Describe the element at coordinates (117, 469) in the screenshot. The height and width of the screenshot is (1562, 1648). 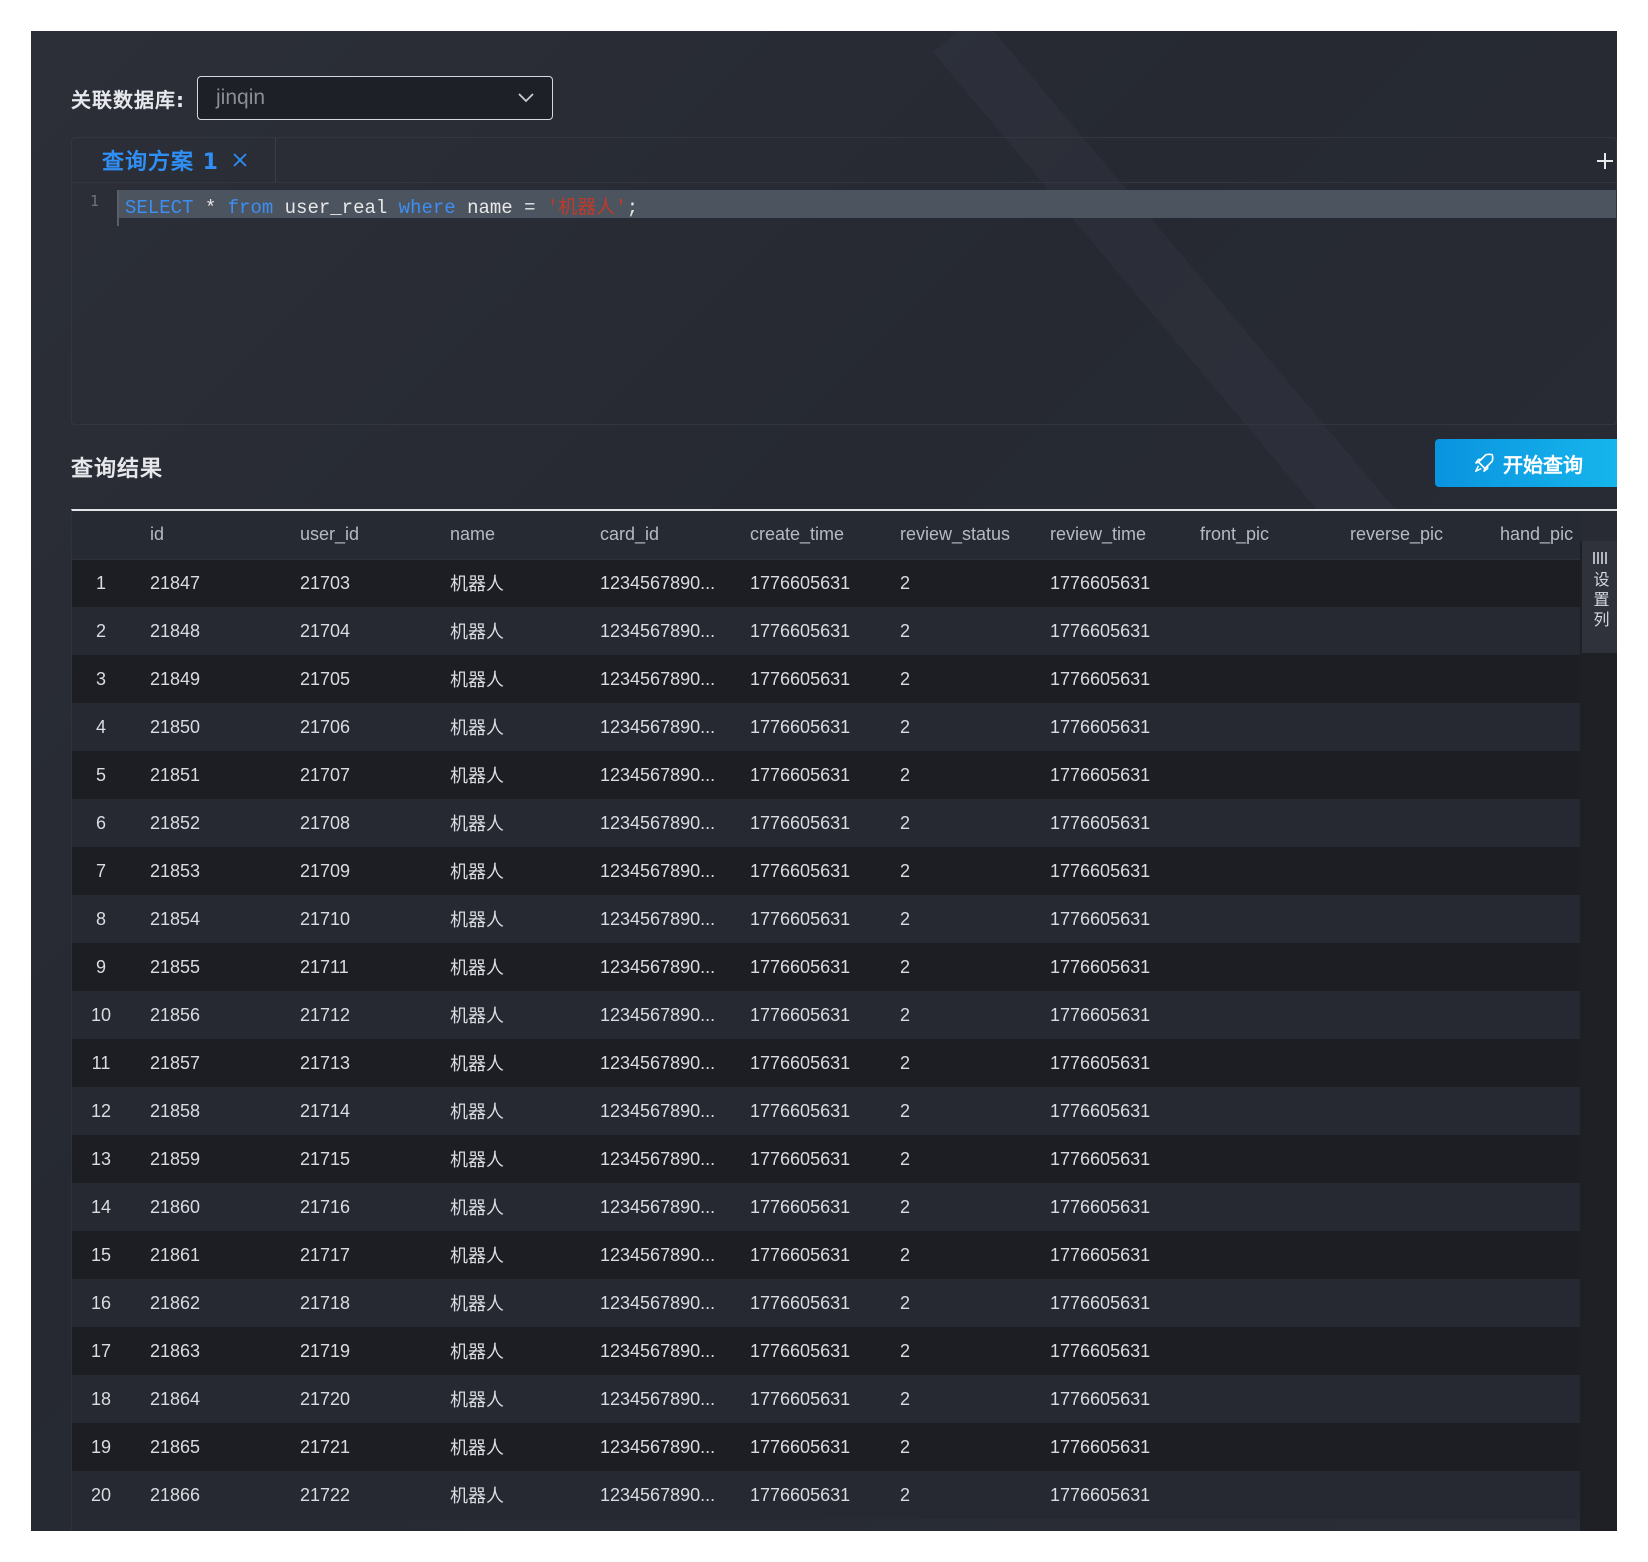
I see `results-title: 查询结果` at that location.